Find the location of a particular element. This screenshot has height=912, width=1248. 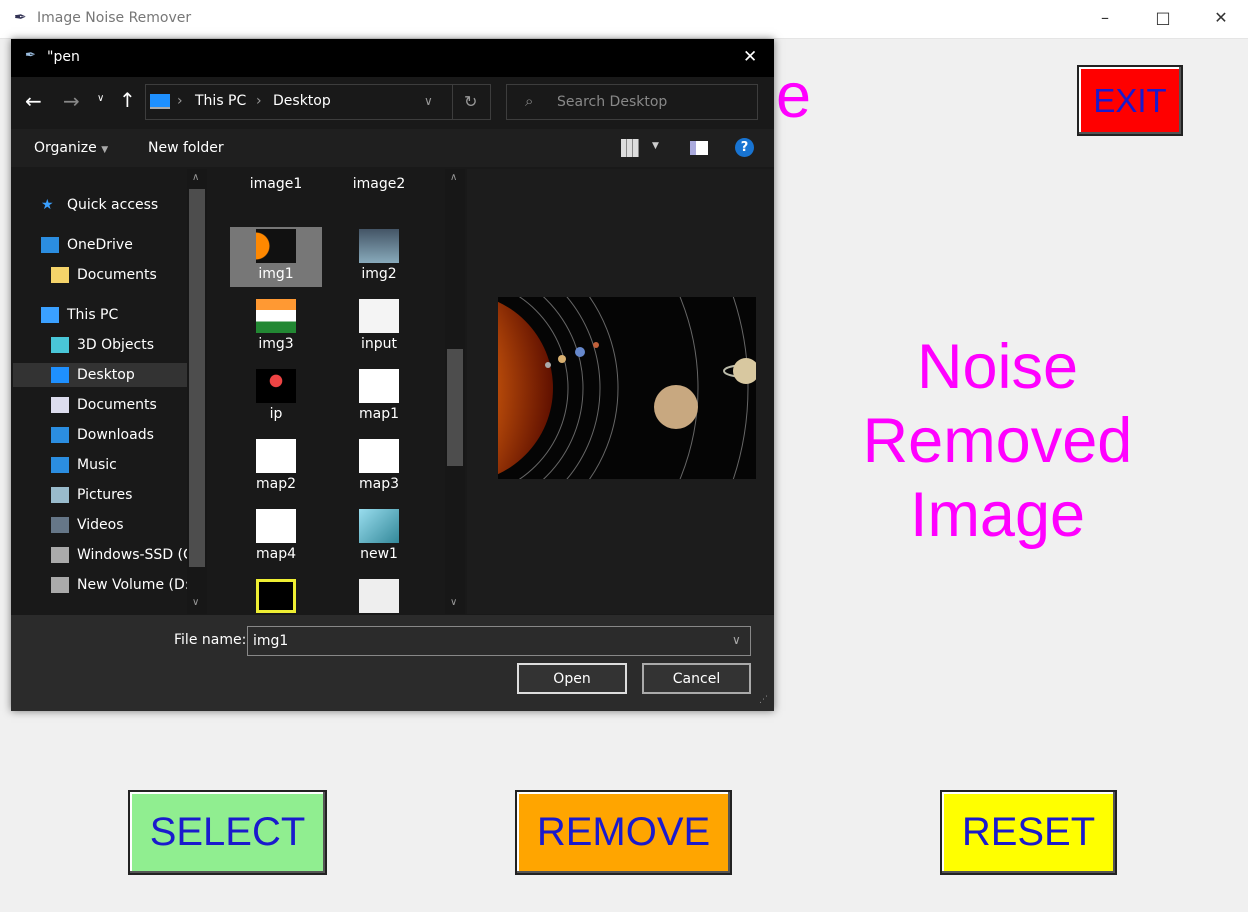

address-bar: › This PC › Desktop ∨ ↻ is located at coordinates (318, 102).